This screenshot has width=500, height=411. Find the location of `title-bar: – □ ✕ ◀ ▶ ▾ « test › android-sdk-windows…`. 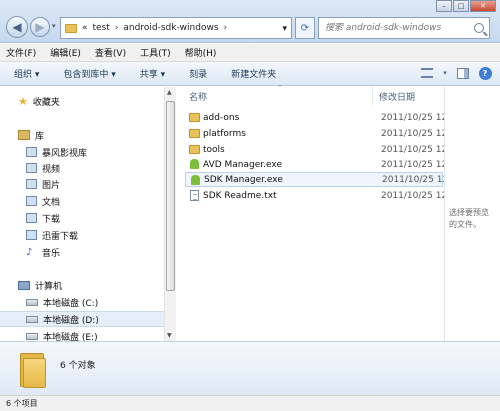

title-bar: – □ ✕ ◀ ▶ ▾ « test › android-sdk-windows… is located at coordinates (250, 21).